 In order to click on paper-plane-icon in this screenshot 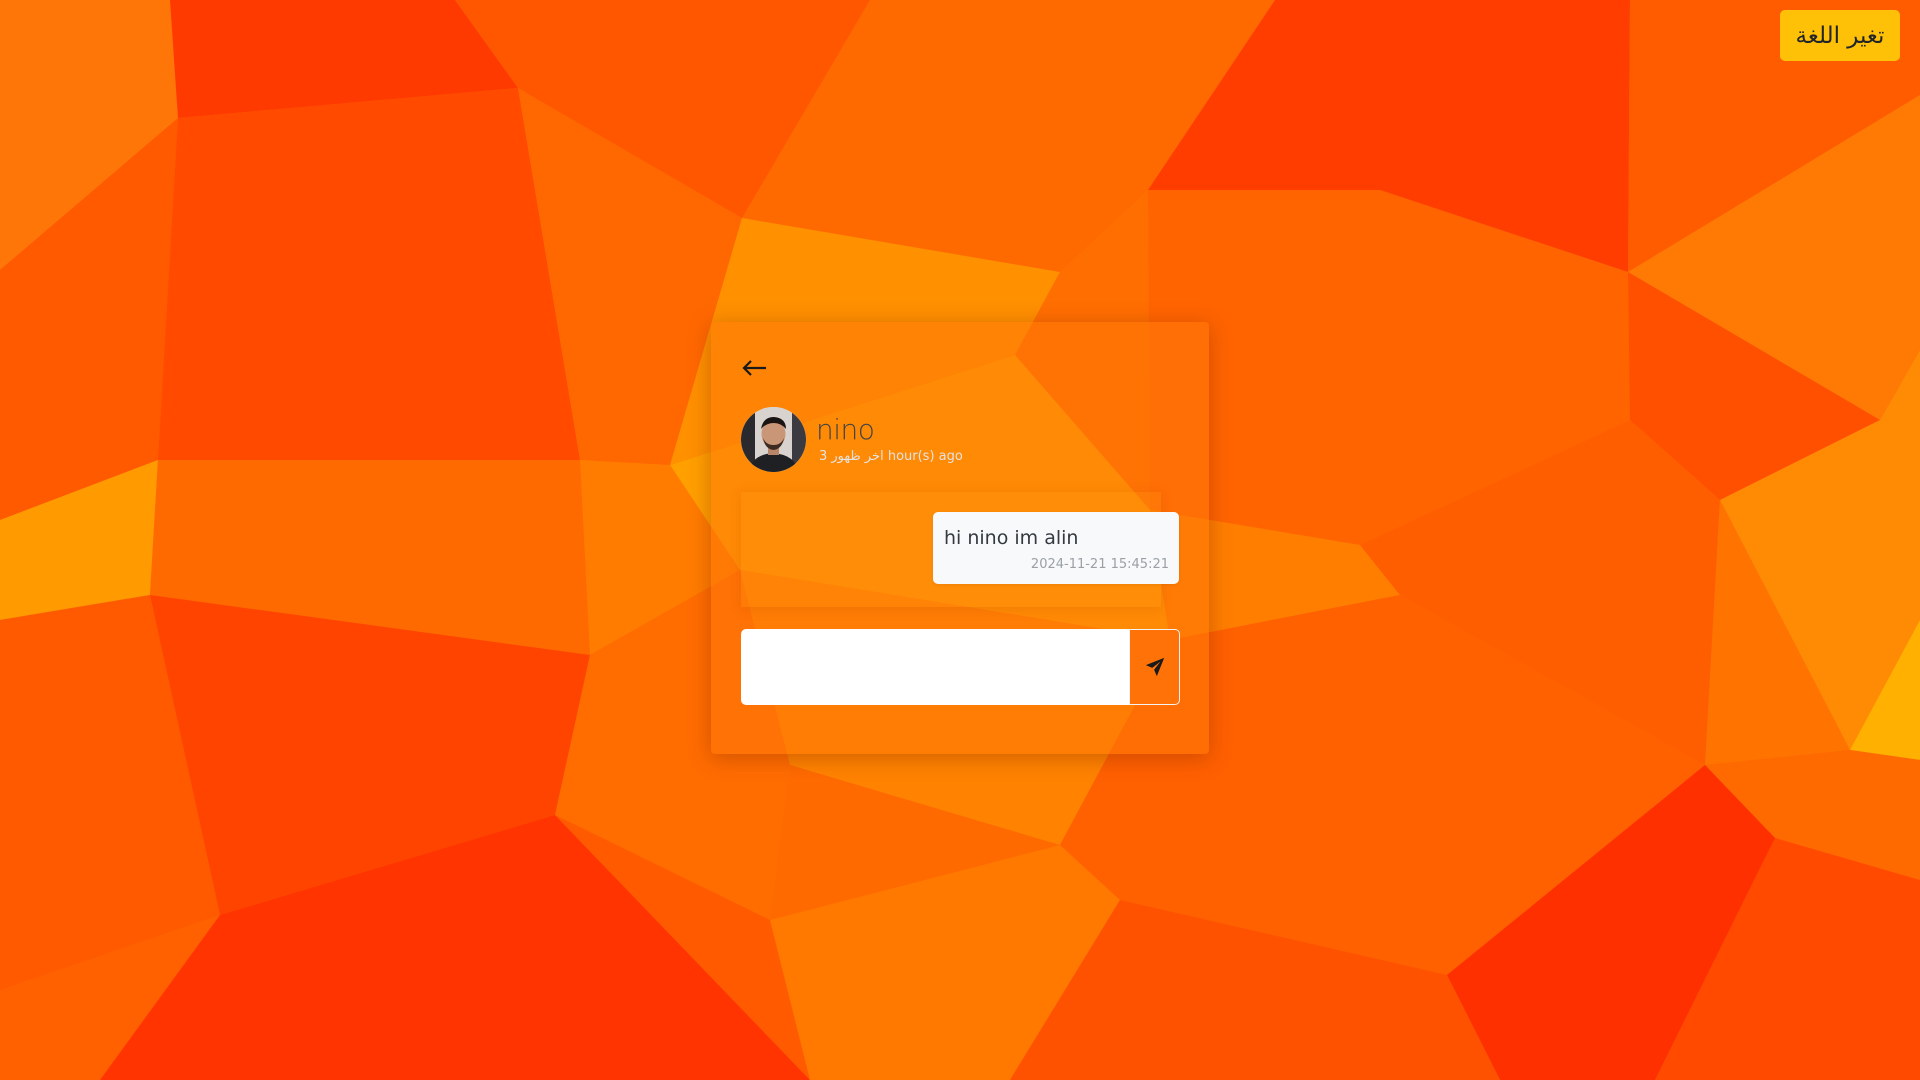, I will do `click(1154, 667)`.